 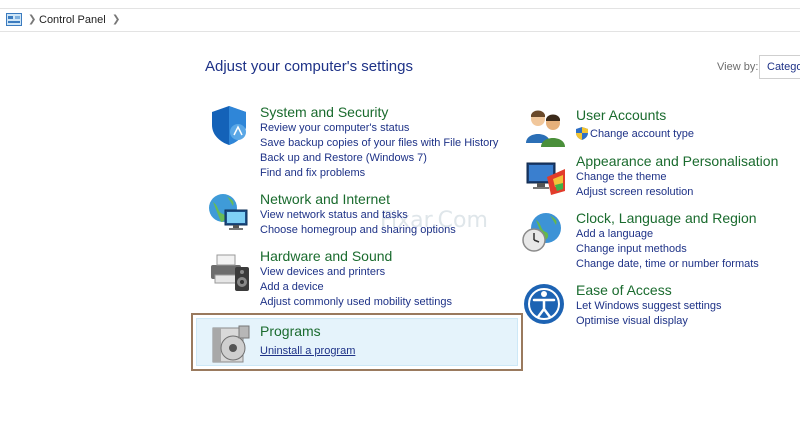 What do you see at coordinates (229, 125) in the screenshot?
I see `shield-icon` at bounding box center [229, 125].